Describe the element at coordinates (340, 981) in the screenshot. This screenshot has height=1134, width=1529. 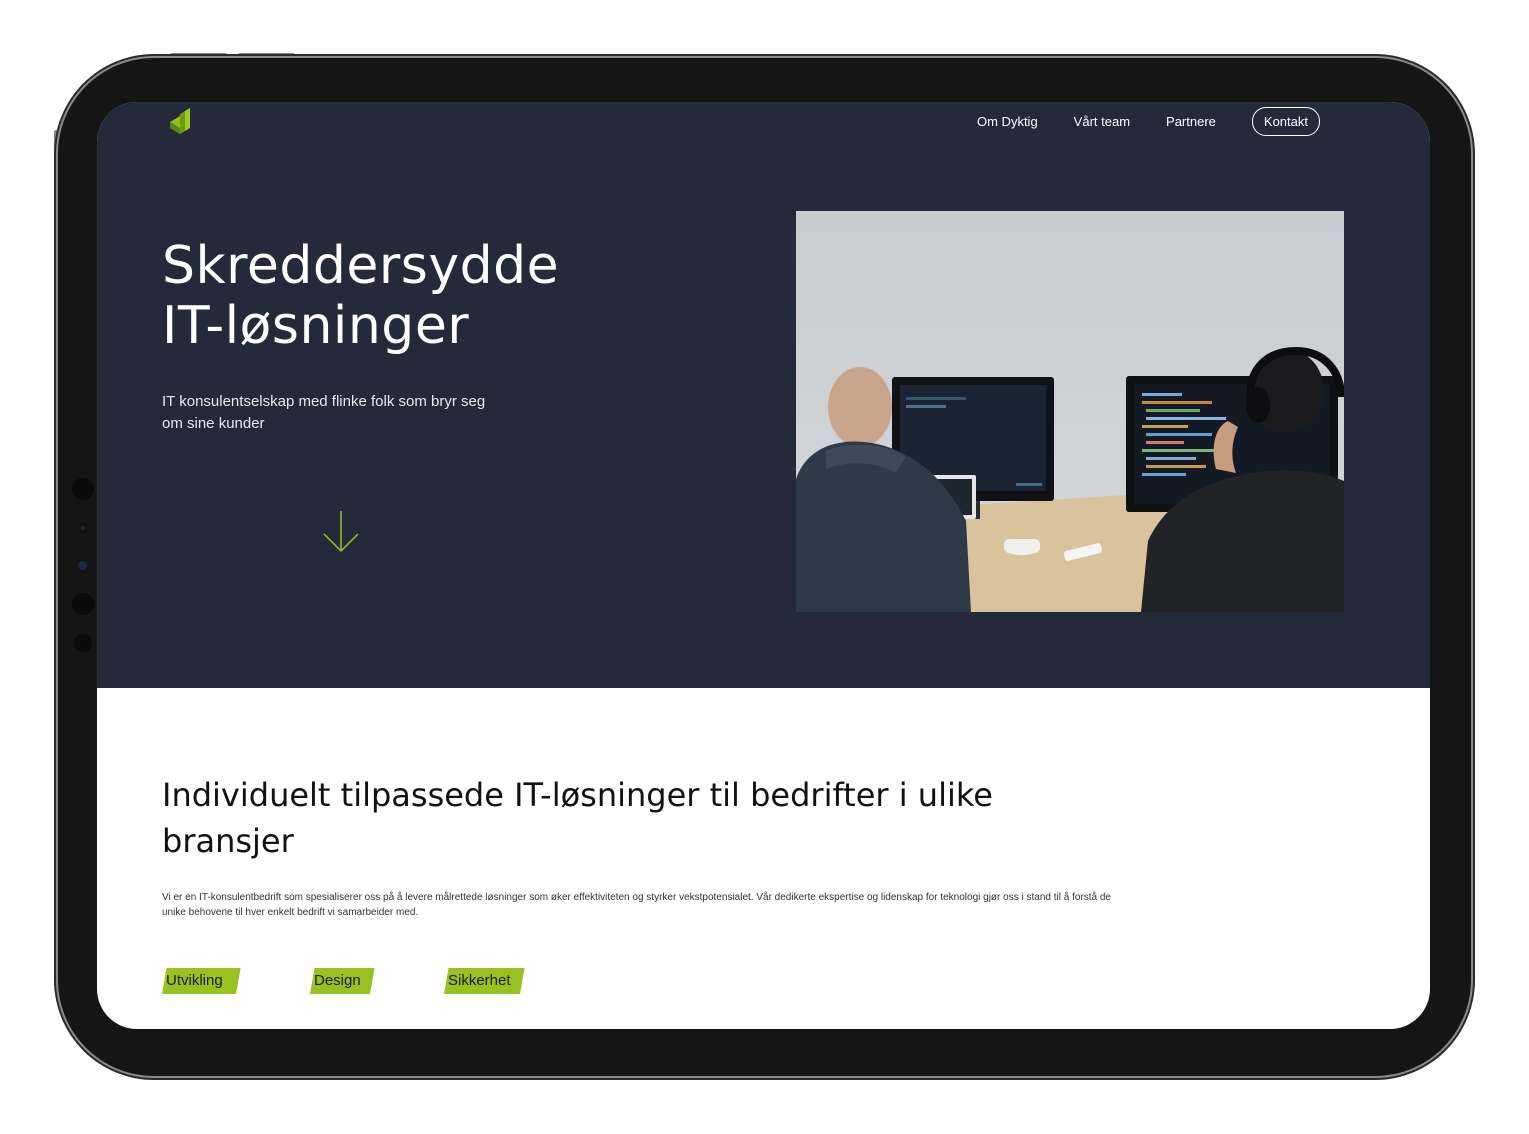
I see `tag-design: Design` at that location.